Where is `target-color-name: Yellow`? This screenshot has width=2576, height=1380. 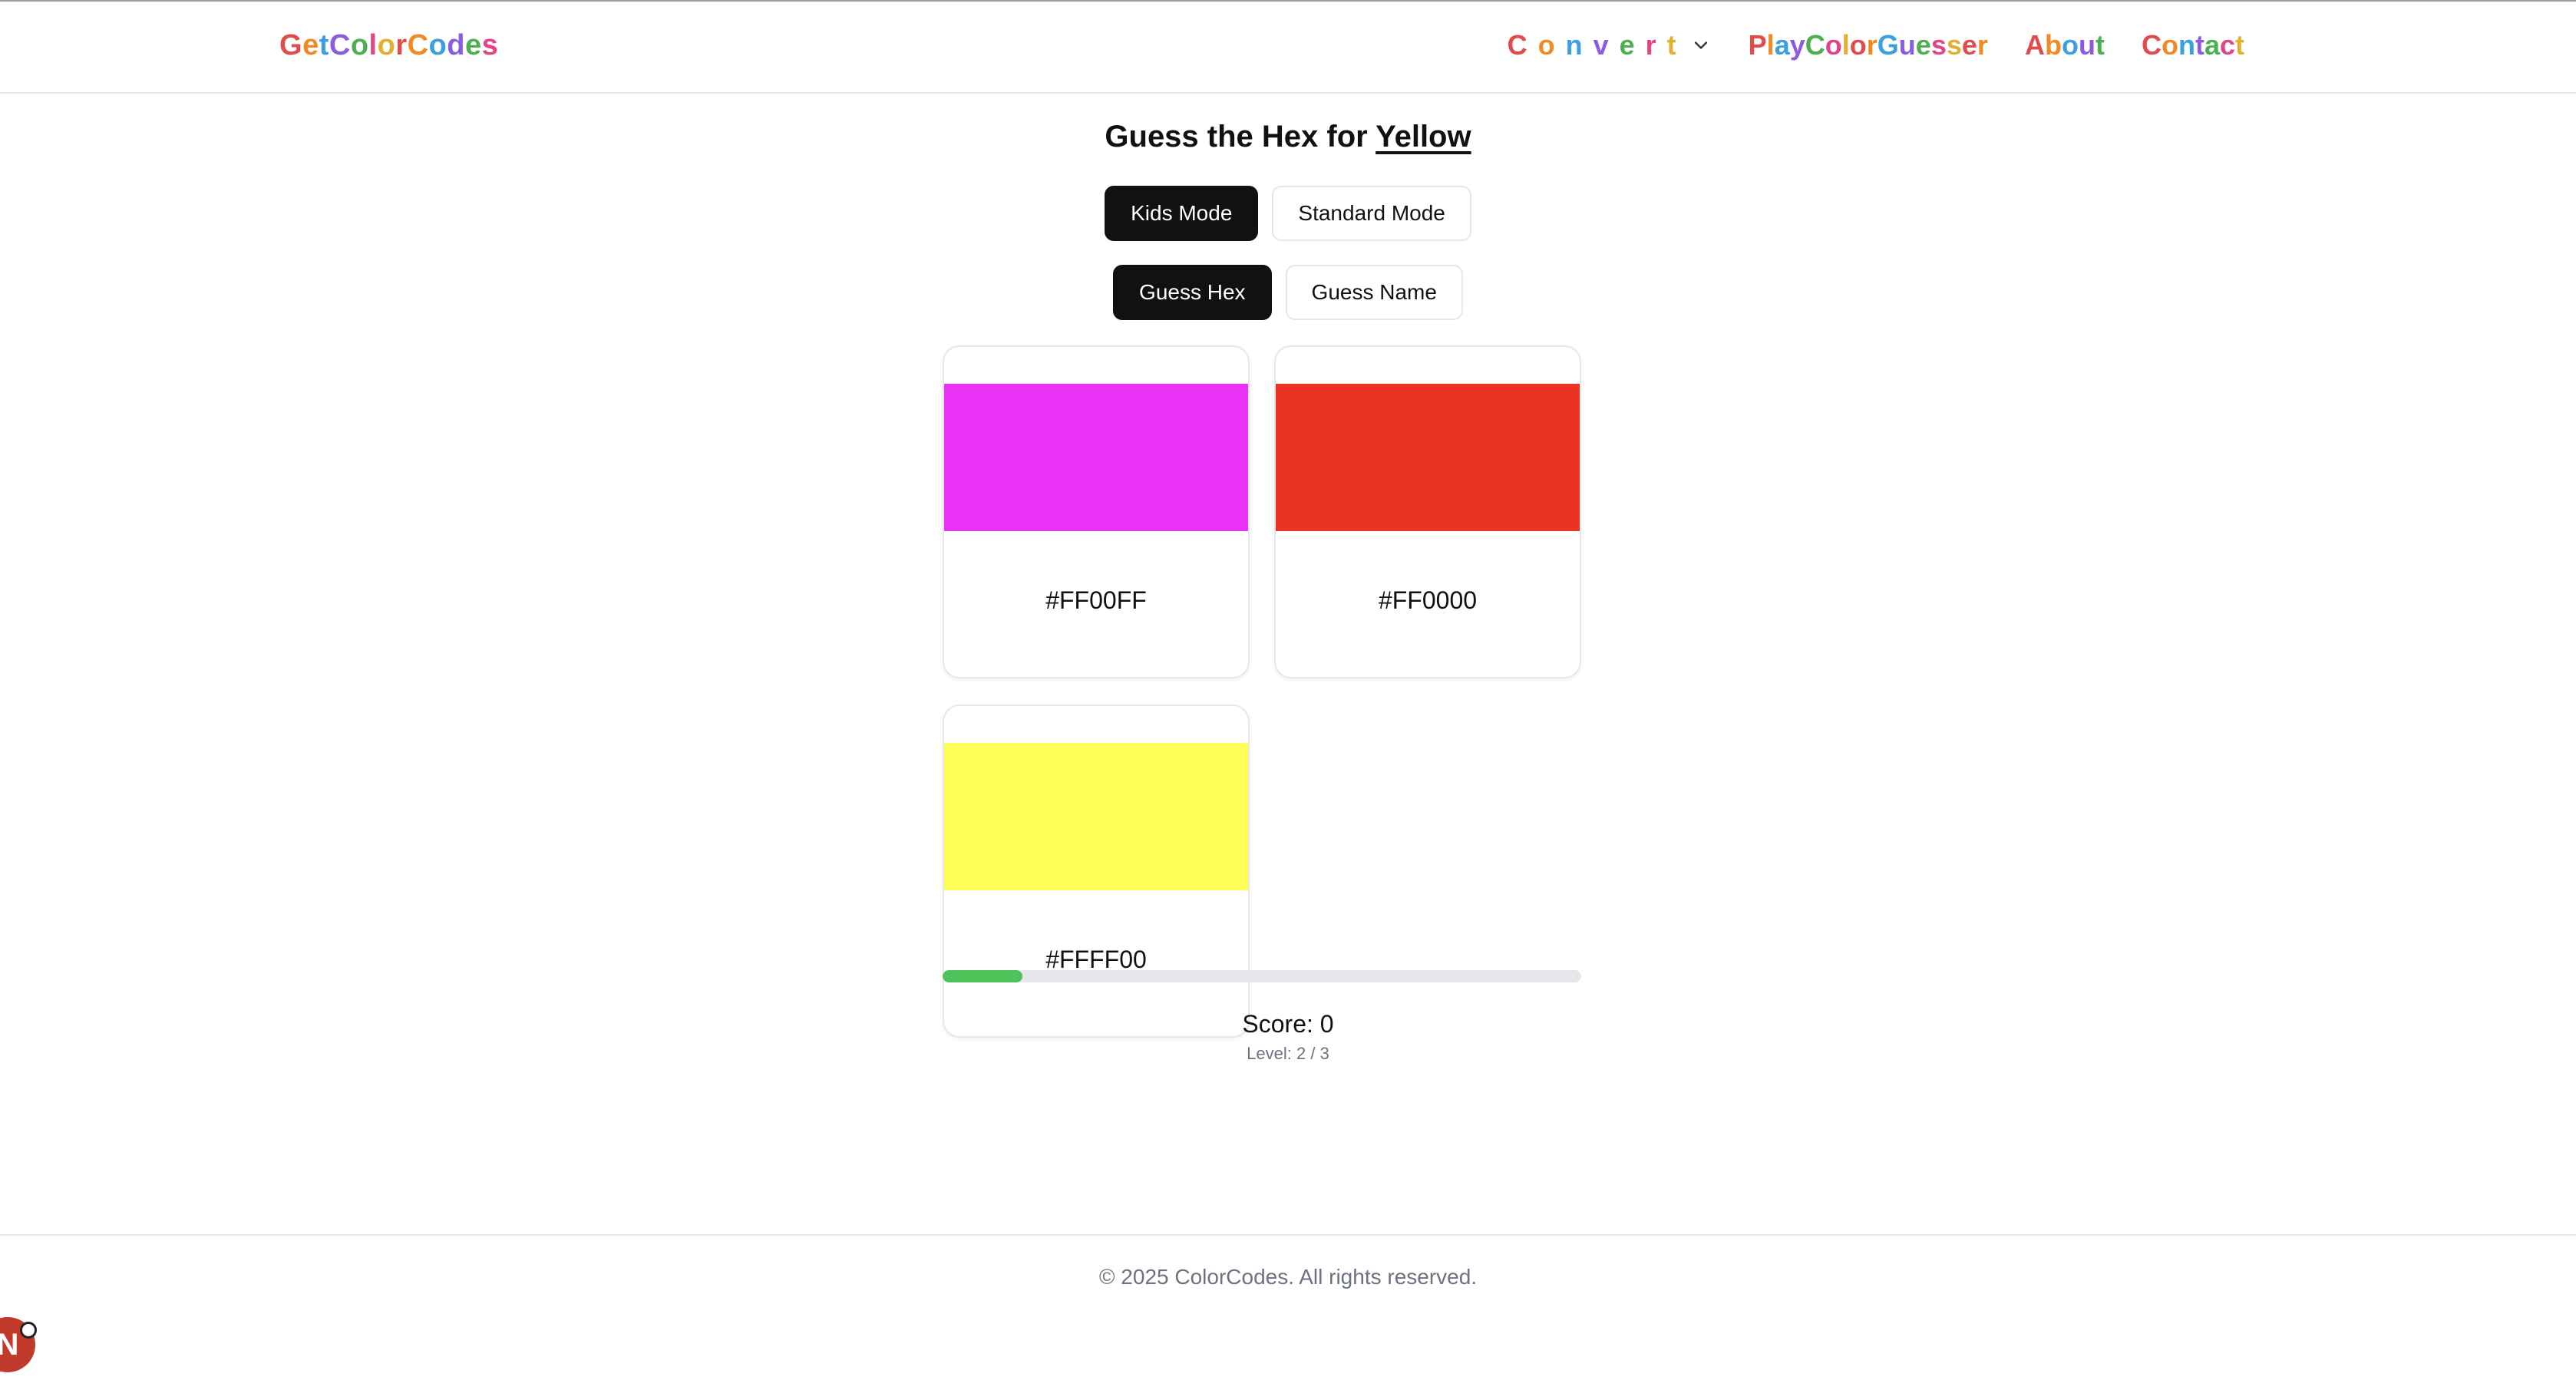
target-color-name: Yellow is located at coordinates (1423, 137).